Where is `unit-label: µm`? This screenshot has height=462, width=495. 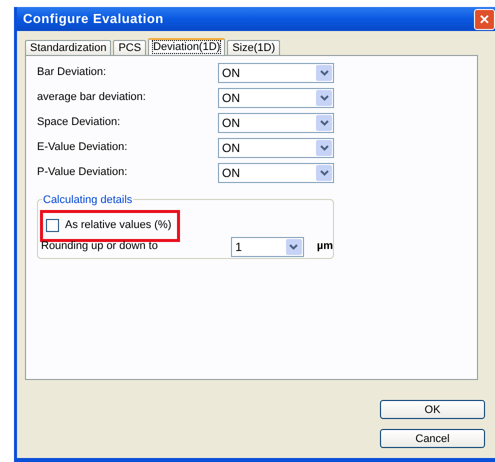
unit-label: µm is located at coordinates (324, 246).